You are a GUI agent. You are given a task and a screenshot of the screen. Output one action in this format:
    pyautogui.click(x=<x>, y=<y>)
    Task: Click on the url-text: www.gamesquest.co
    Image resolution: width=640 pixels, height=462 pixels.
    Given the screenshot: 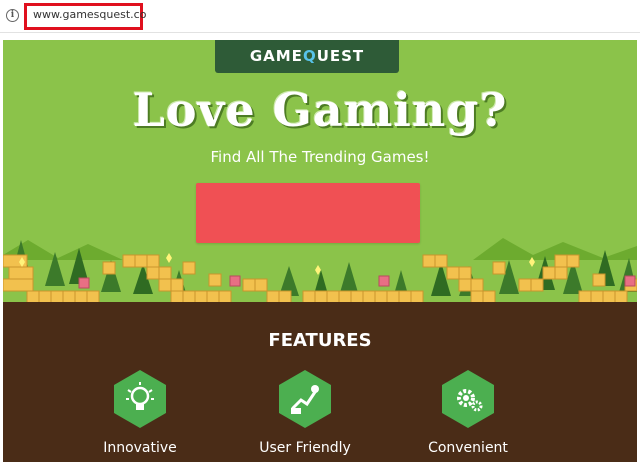 What is the action you would take?
    pyautogui.click(x=89, y=14)
    